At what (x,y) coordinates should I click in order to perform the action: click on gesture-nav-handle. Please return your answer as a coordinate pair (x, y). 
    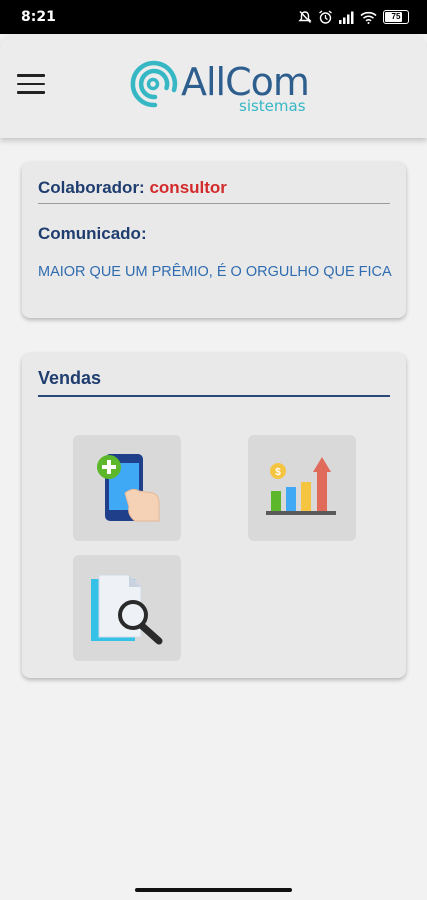
    Looking at the image, I should click on (213, 890).